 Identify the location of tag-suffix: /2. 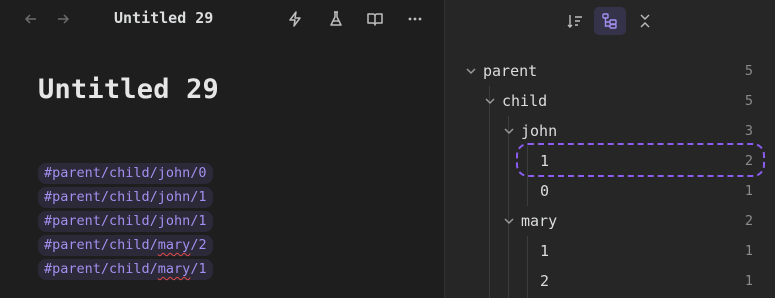
(198, 245).